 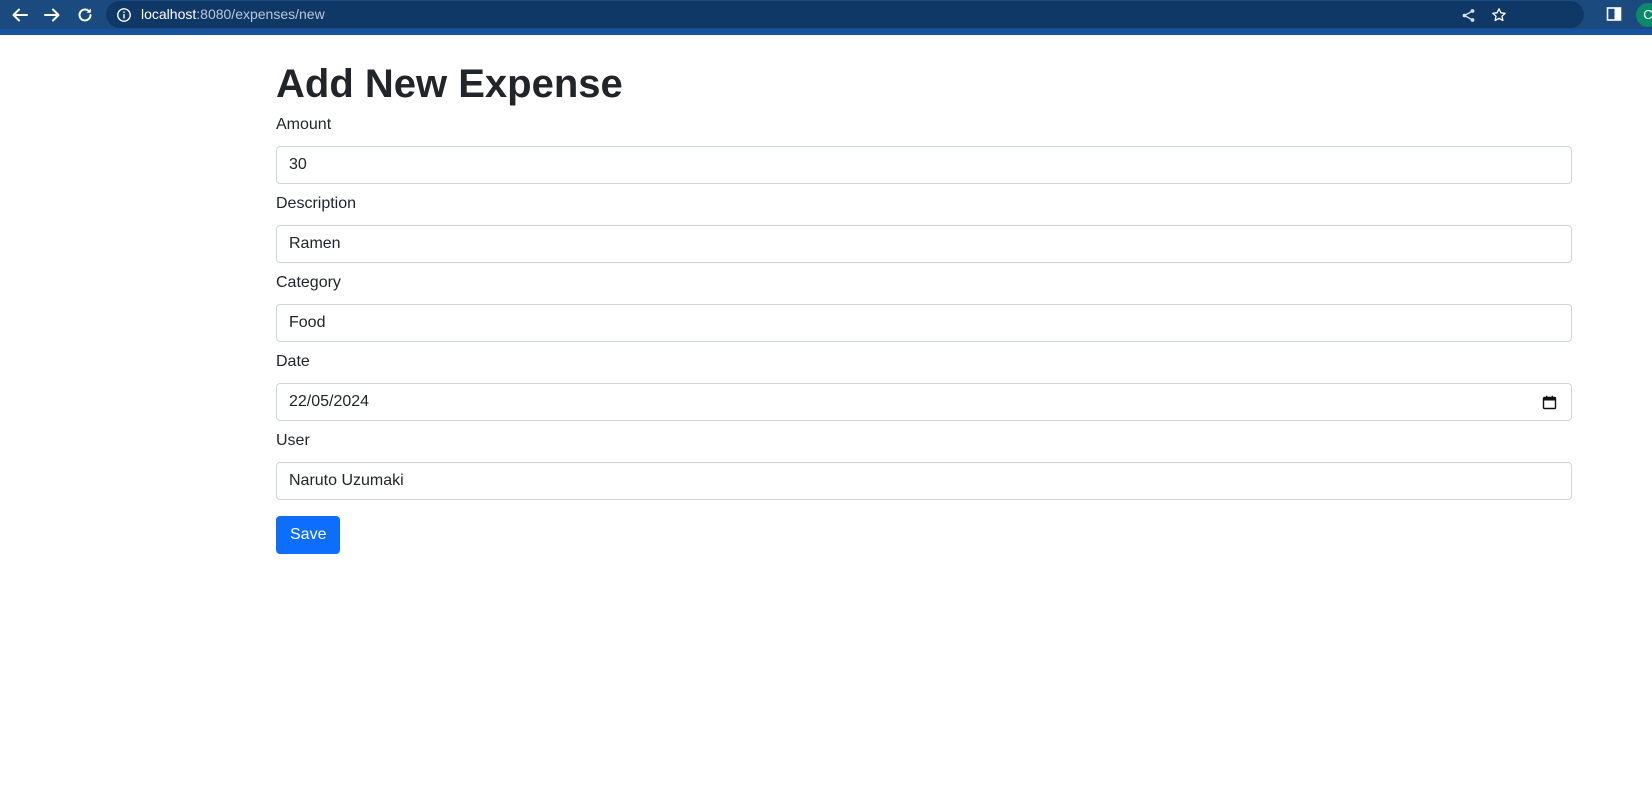 I want to click on share-button, so click(x=1468, y=15).